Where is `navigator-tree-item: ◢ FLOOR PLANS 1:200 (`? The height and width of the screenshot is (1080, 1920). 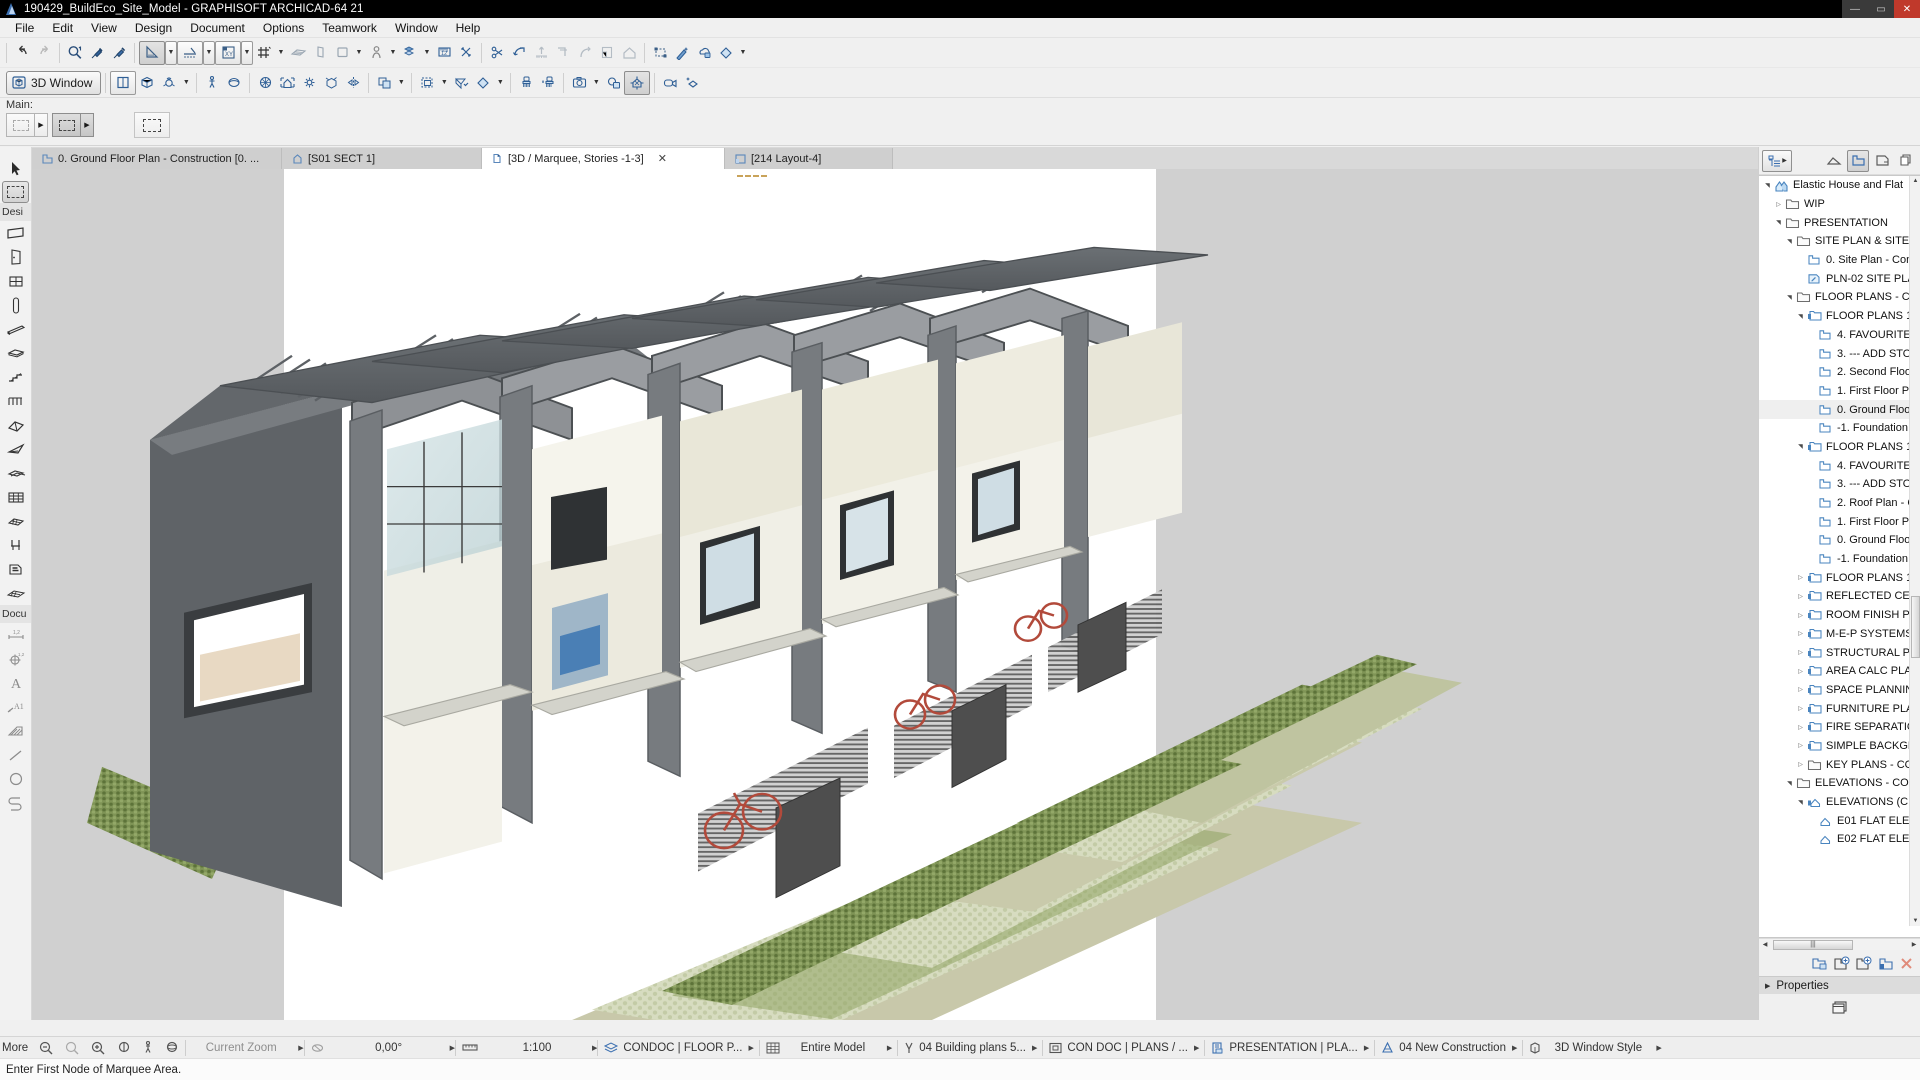
navigator-tree-item: ◢ FLOOR PLANS 1:200 ( is located at coordinates (1839, 447).